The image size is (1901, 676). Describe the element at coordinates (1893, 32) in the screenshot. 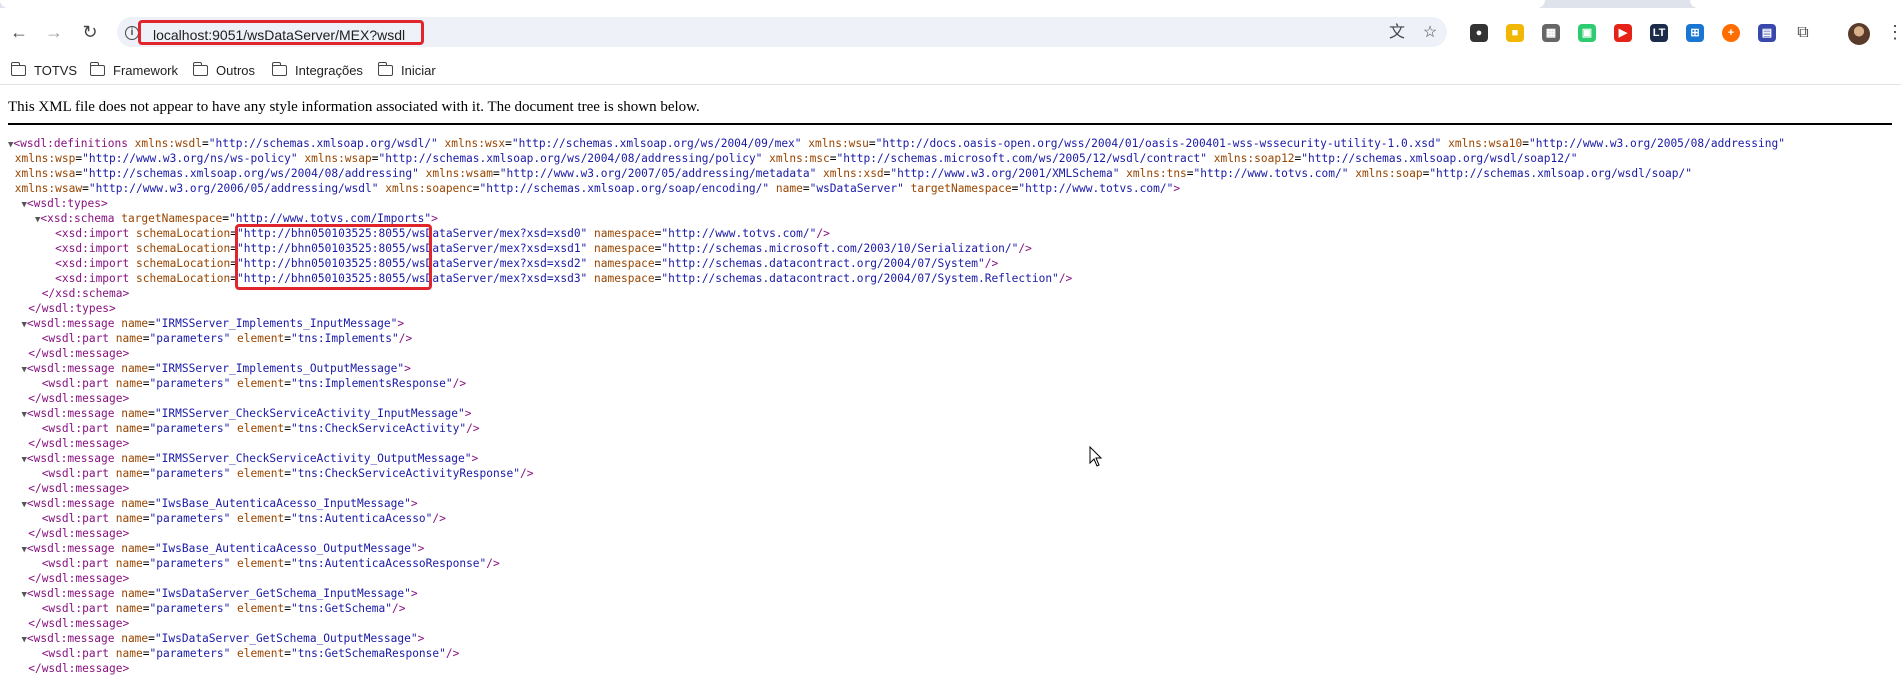

I see `menu-dots-icon: ⋮` at that location.